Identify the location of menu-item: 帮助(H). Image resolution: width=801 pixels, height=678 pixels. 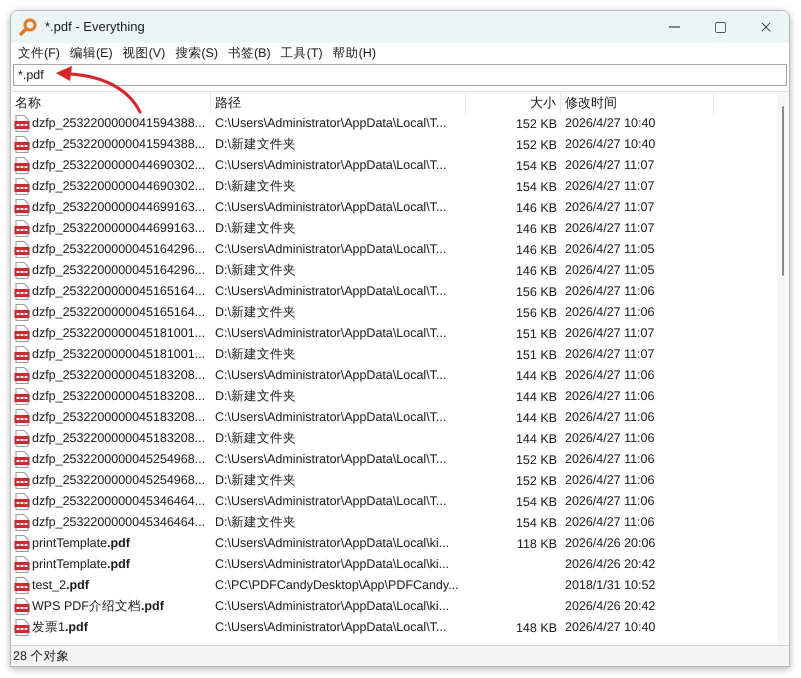
(354, 53).